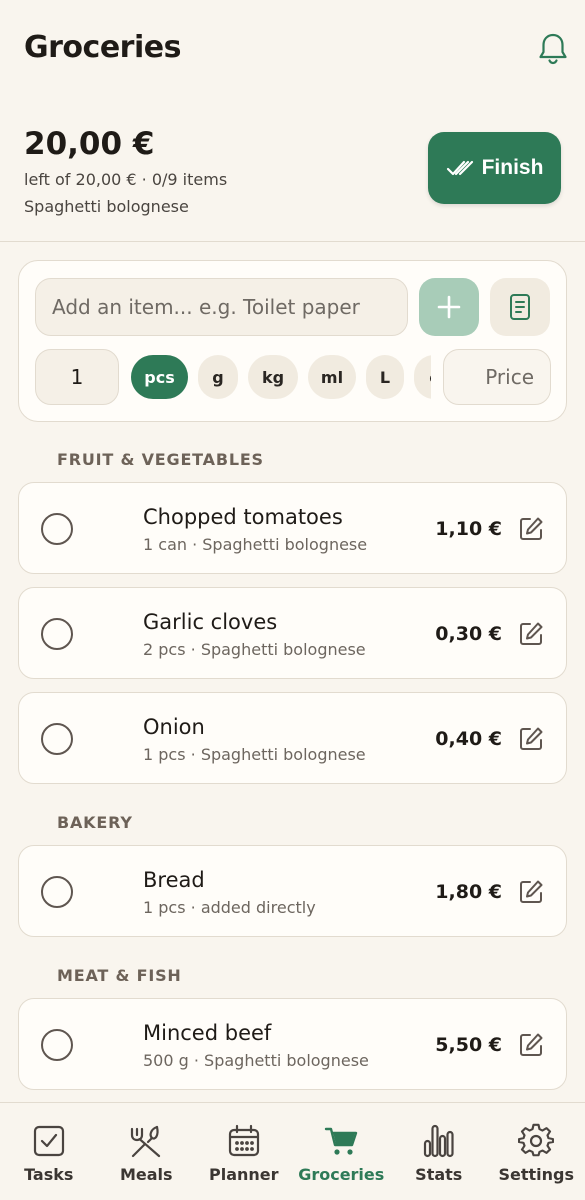 Image resolution: width=585 pixels, height=1200 pixels. Describe the element at coordinates (210, 622) in the screenshot. I see `item-name: Garlic cloves` at that location.